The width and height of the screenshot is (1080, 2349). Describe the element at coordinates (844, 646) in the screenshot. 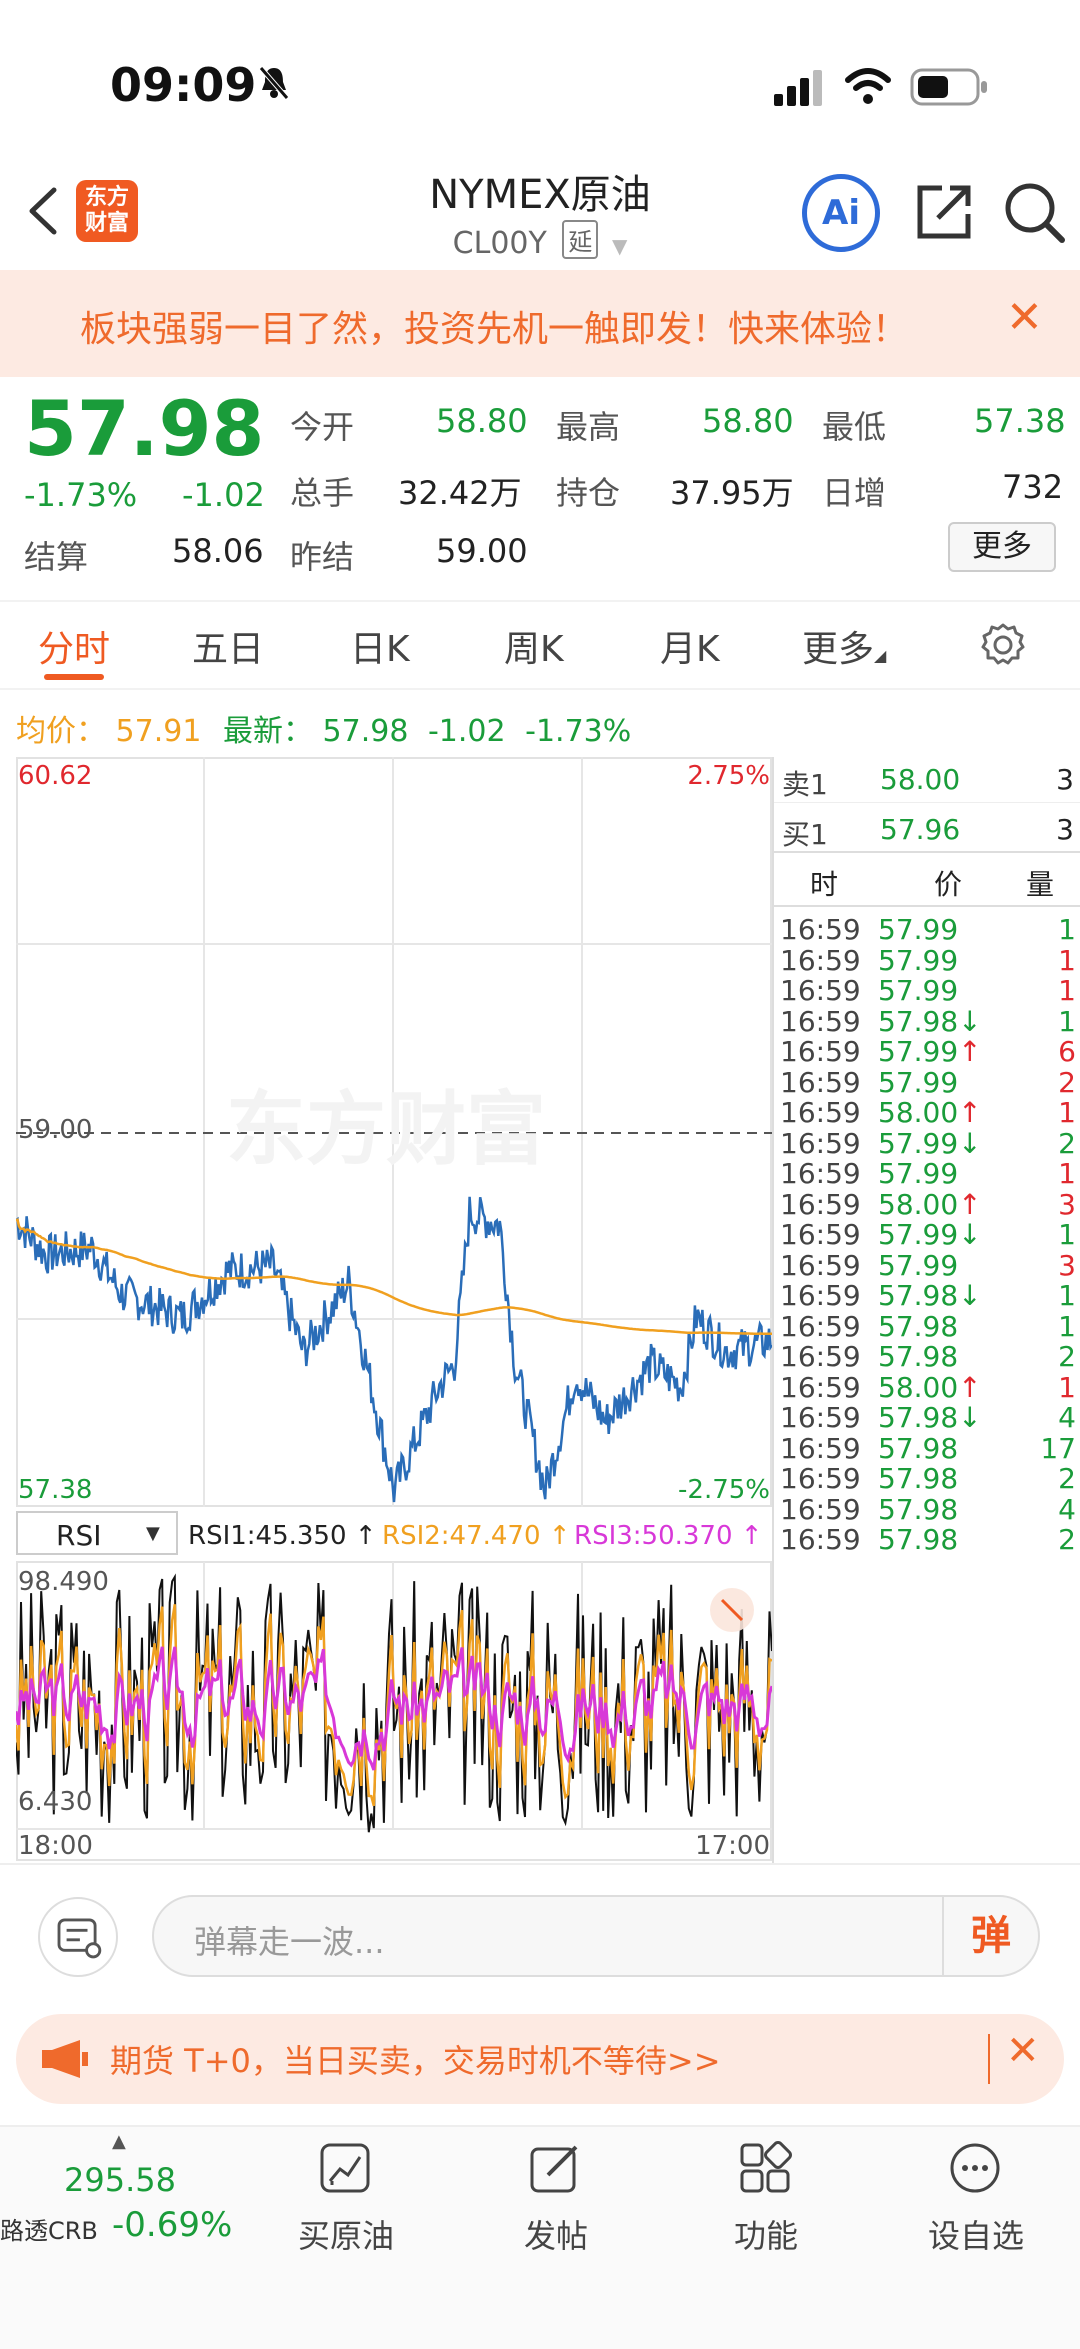

I see `tab-more: 更多◢` at that location.